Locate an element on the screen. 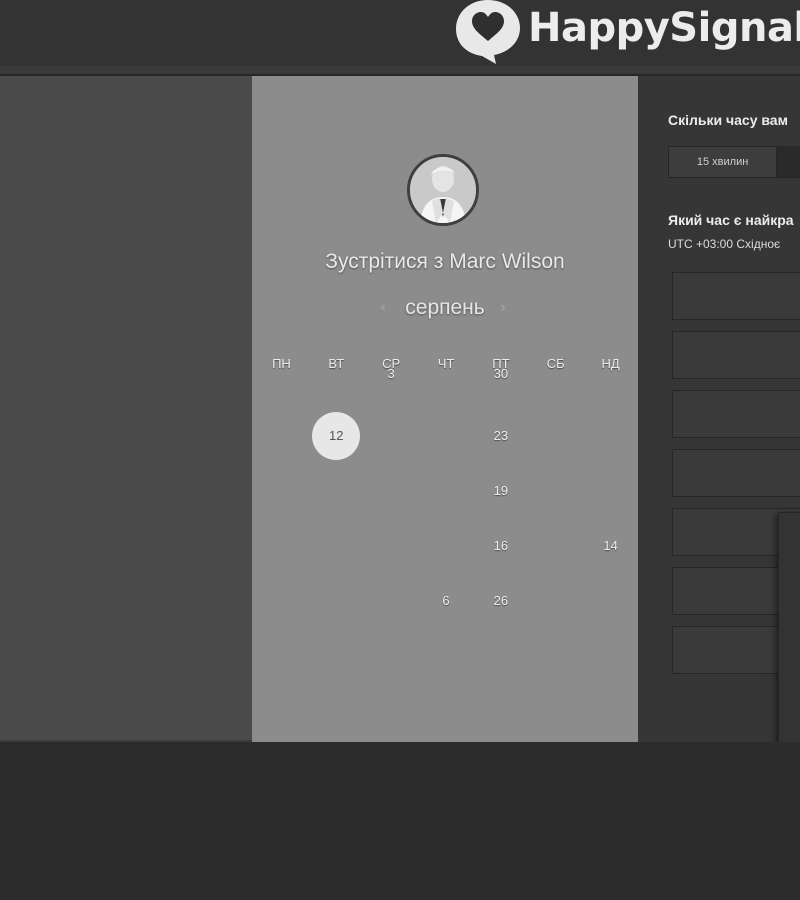 The height and width of the screenshot is (900, 800). avatar is located at coordinates (443, 190).